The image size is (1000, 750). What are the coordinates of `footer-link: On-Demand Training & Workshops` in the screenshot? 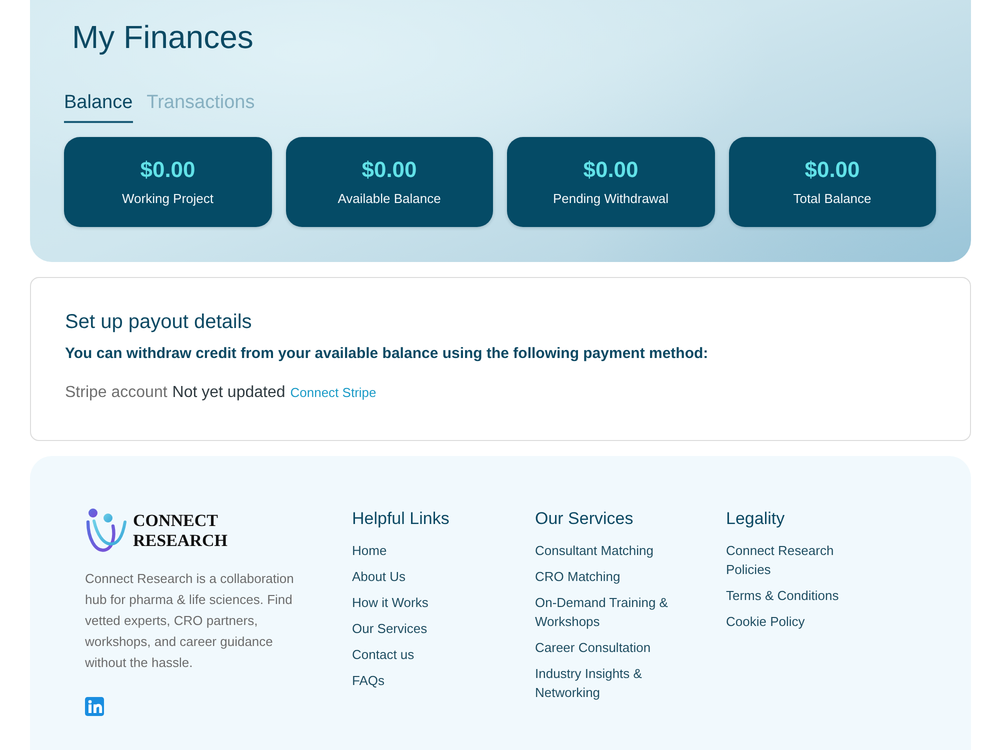 It's located at (610, 612).